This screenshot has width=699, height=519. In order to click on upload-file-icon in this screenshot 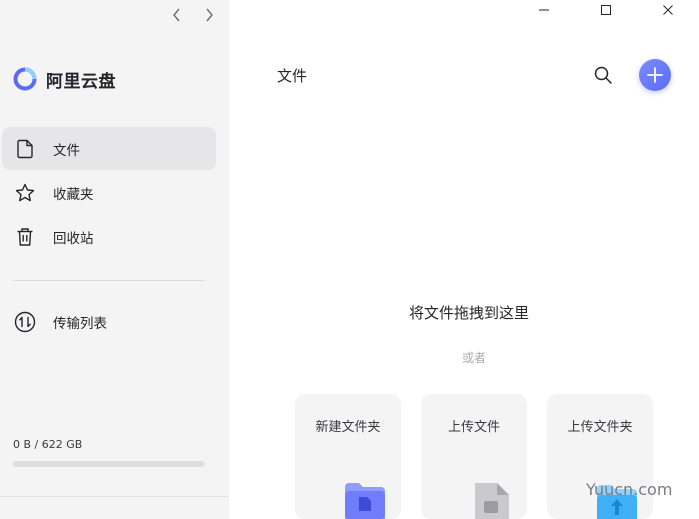, I will do `click(492, 501)`.